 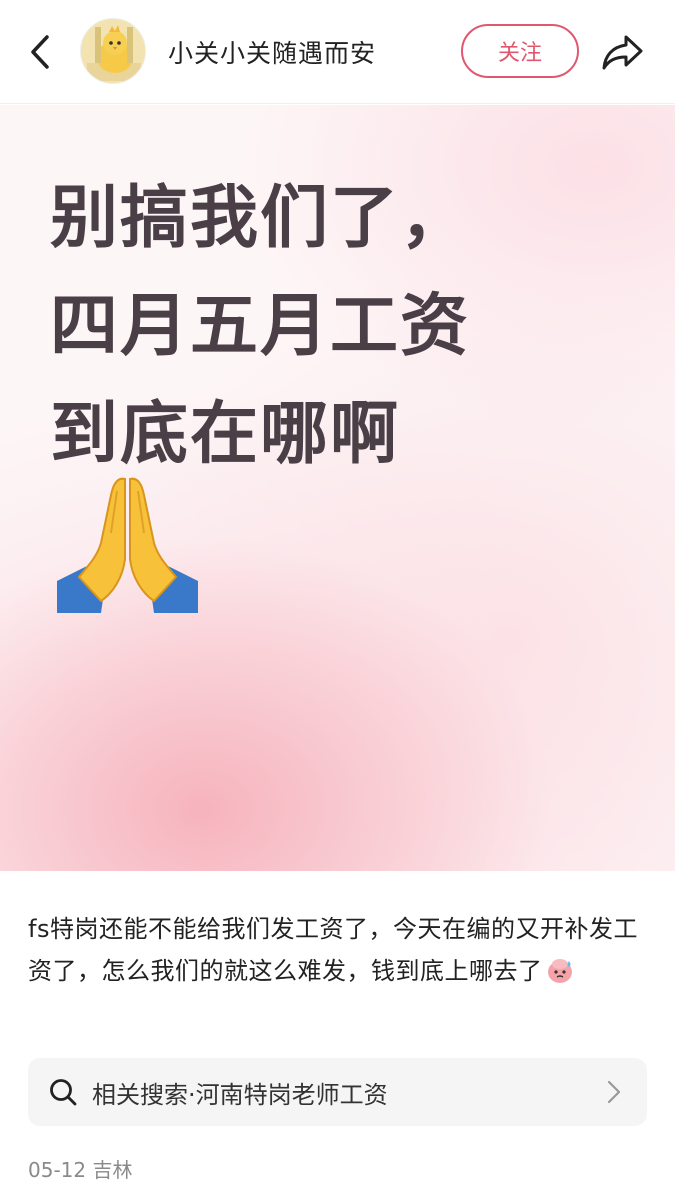 What do you see at coordinates (520, 51) in the screenshot?
I see `follow-button: 关注` at bounding box center [520, 51].